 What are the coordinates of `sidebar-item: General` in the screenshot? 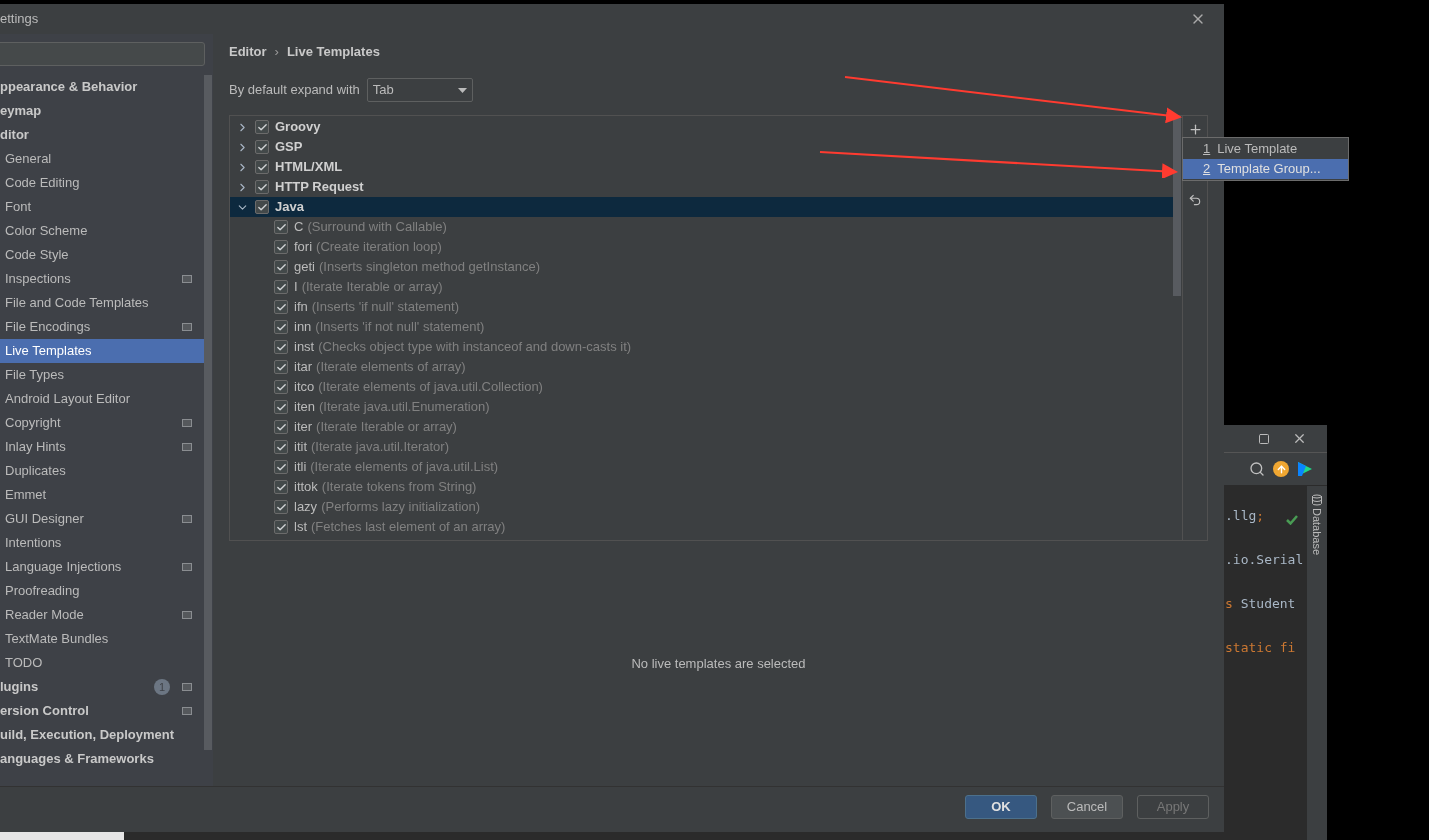 It's located at (102, 159).